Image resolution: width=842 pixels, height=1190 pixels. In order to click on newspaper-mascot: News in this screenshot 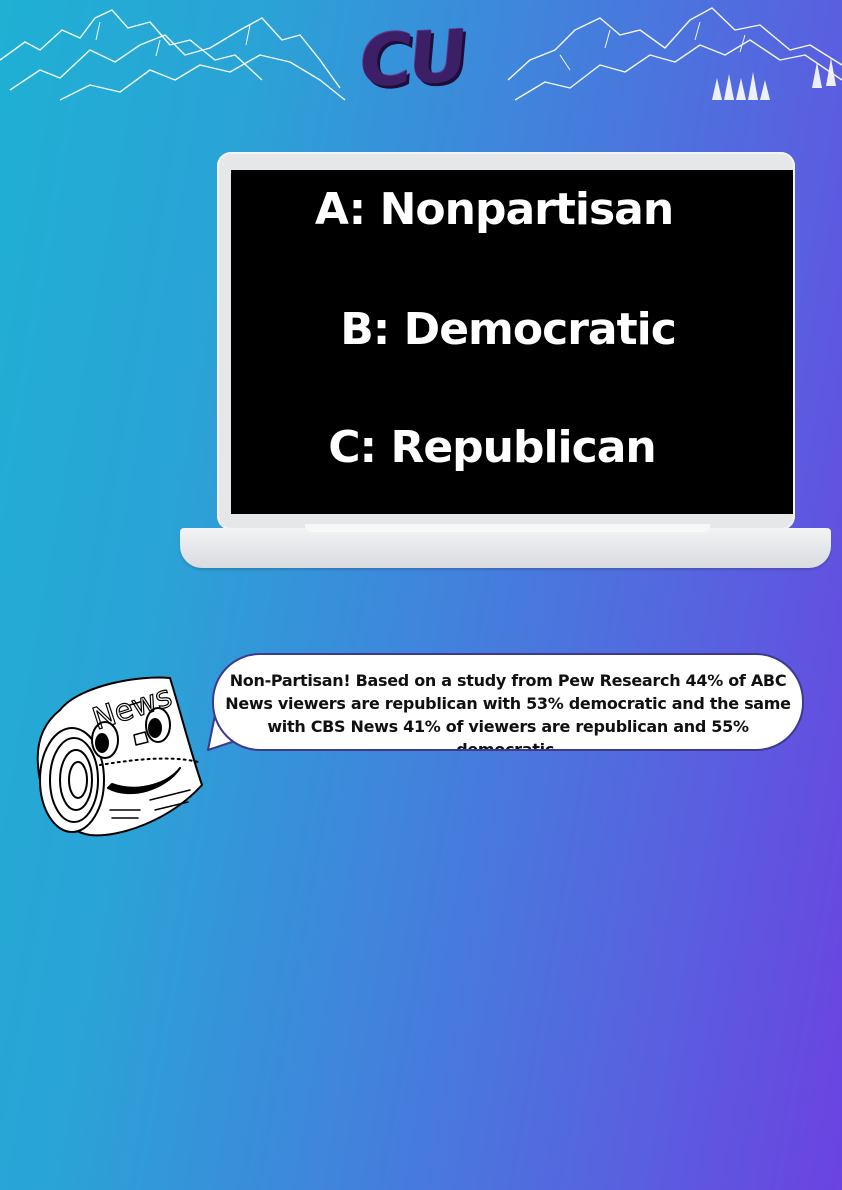, I will do `click(119, 756)`.